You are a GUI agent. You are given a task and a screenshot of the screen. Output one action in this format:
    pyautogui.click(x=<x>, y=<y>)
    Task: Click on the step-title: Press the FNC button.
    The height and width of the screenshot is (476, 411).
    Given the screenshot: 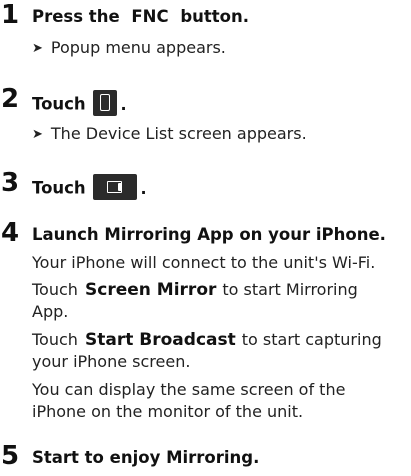 What is the action you would take?
    pyautogui.click(x=140, y=17)
    